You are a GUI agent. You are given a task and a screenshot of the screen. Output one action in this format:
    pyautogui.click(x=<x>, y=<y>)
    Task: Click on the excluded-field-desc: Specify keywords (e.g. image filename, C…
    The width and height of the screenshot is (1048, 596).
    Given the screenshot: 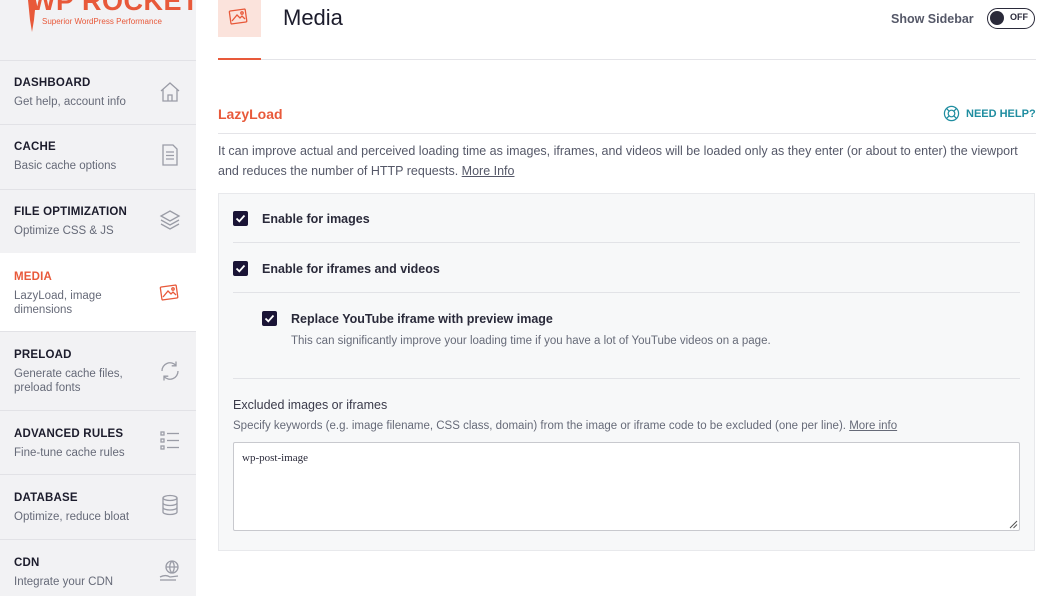 What is the action you would take?
    pyautogui.click(x=565, y=426)
    